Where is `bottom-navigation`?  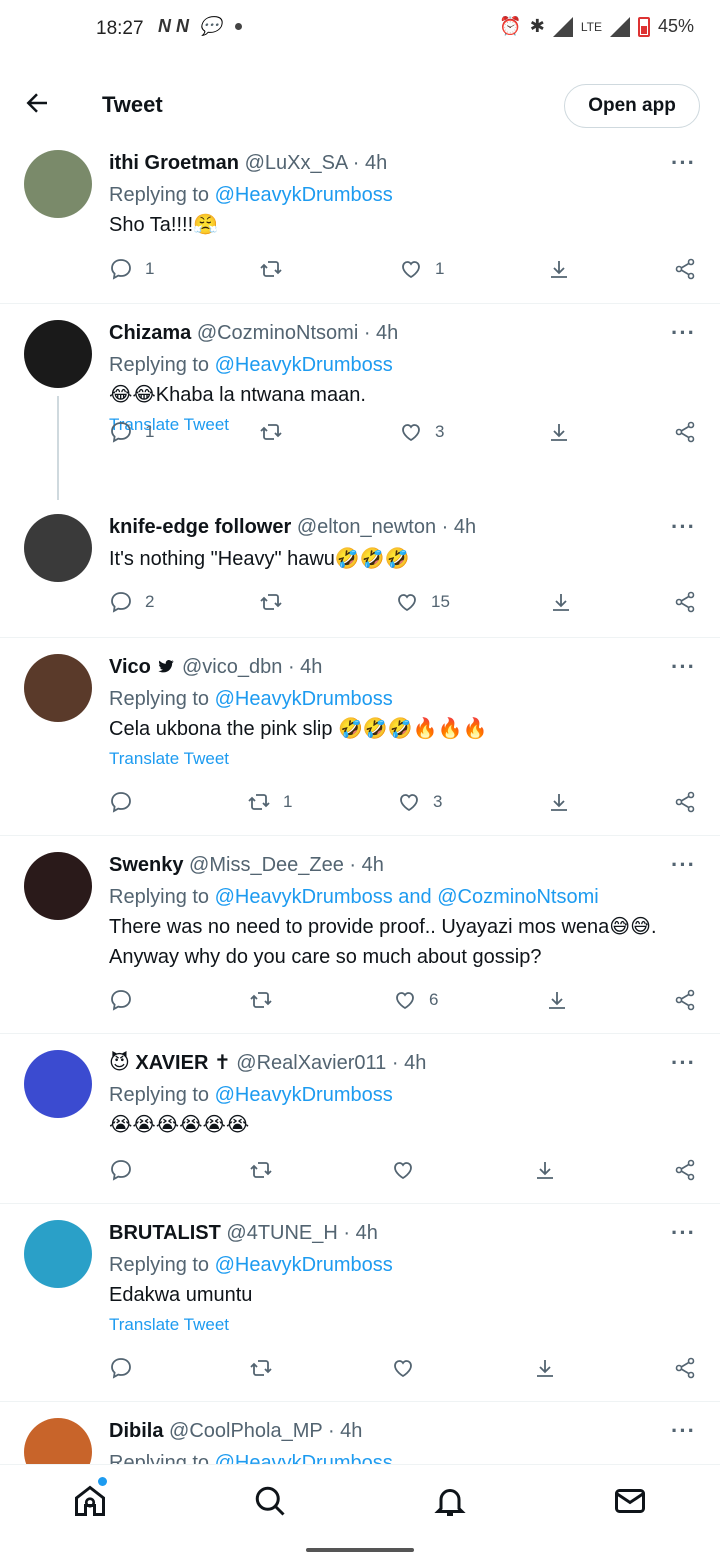 bottom-navigation is located at coordinates (360, 1512).